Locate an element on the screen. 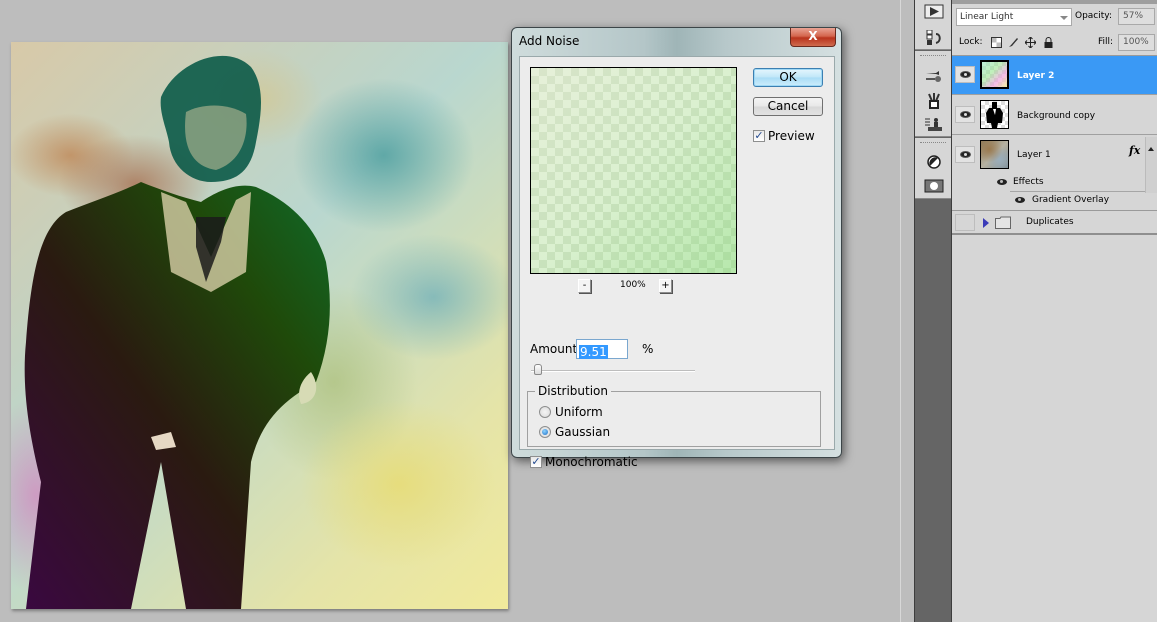 The image size is (1157, 622). tool-presets-icon is located at coordinates (934, 101).